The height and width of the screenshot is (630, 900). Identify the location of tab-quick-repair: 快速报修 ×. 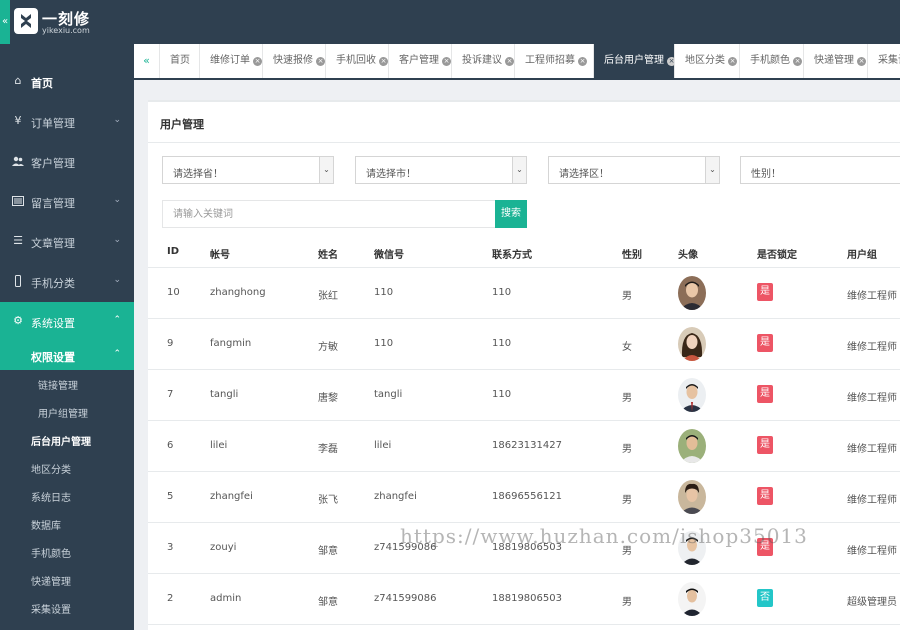
(294, 61).